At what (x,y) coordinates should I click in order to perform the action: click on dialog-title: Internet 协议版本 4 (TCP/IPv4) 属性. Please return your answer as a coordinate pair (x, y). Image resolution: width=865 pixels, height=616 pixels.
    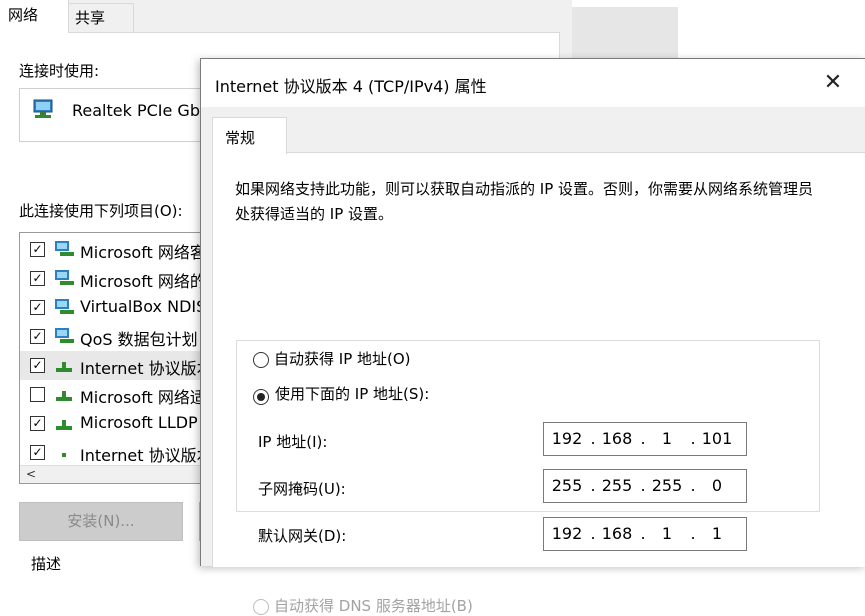
    Looking at the image, I should click on (351, 86).